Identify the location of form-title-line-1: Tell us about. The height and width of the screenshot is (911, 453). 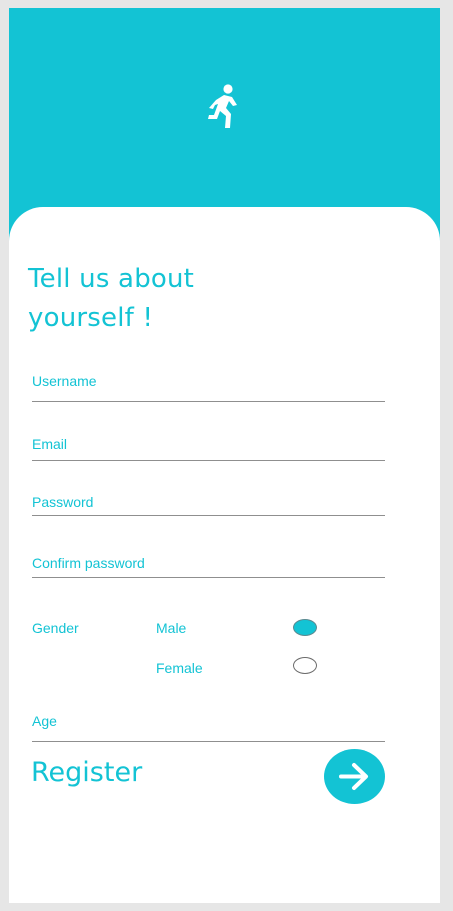
(111, 279).